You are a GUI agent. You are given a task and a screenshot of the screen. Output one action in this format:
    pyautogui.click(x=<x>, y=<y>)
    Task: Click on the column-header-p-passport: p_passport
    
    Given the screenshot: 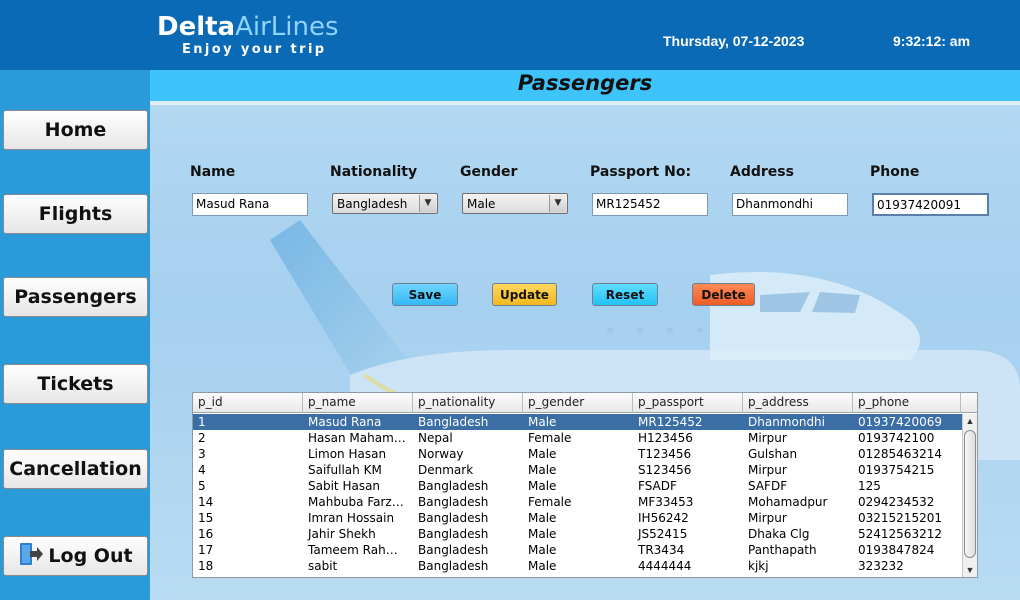 What is the action you would take?
    pyautogui.click(x=688, y=403)
    